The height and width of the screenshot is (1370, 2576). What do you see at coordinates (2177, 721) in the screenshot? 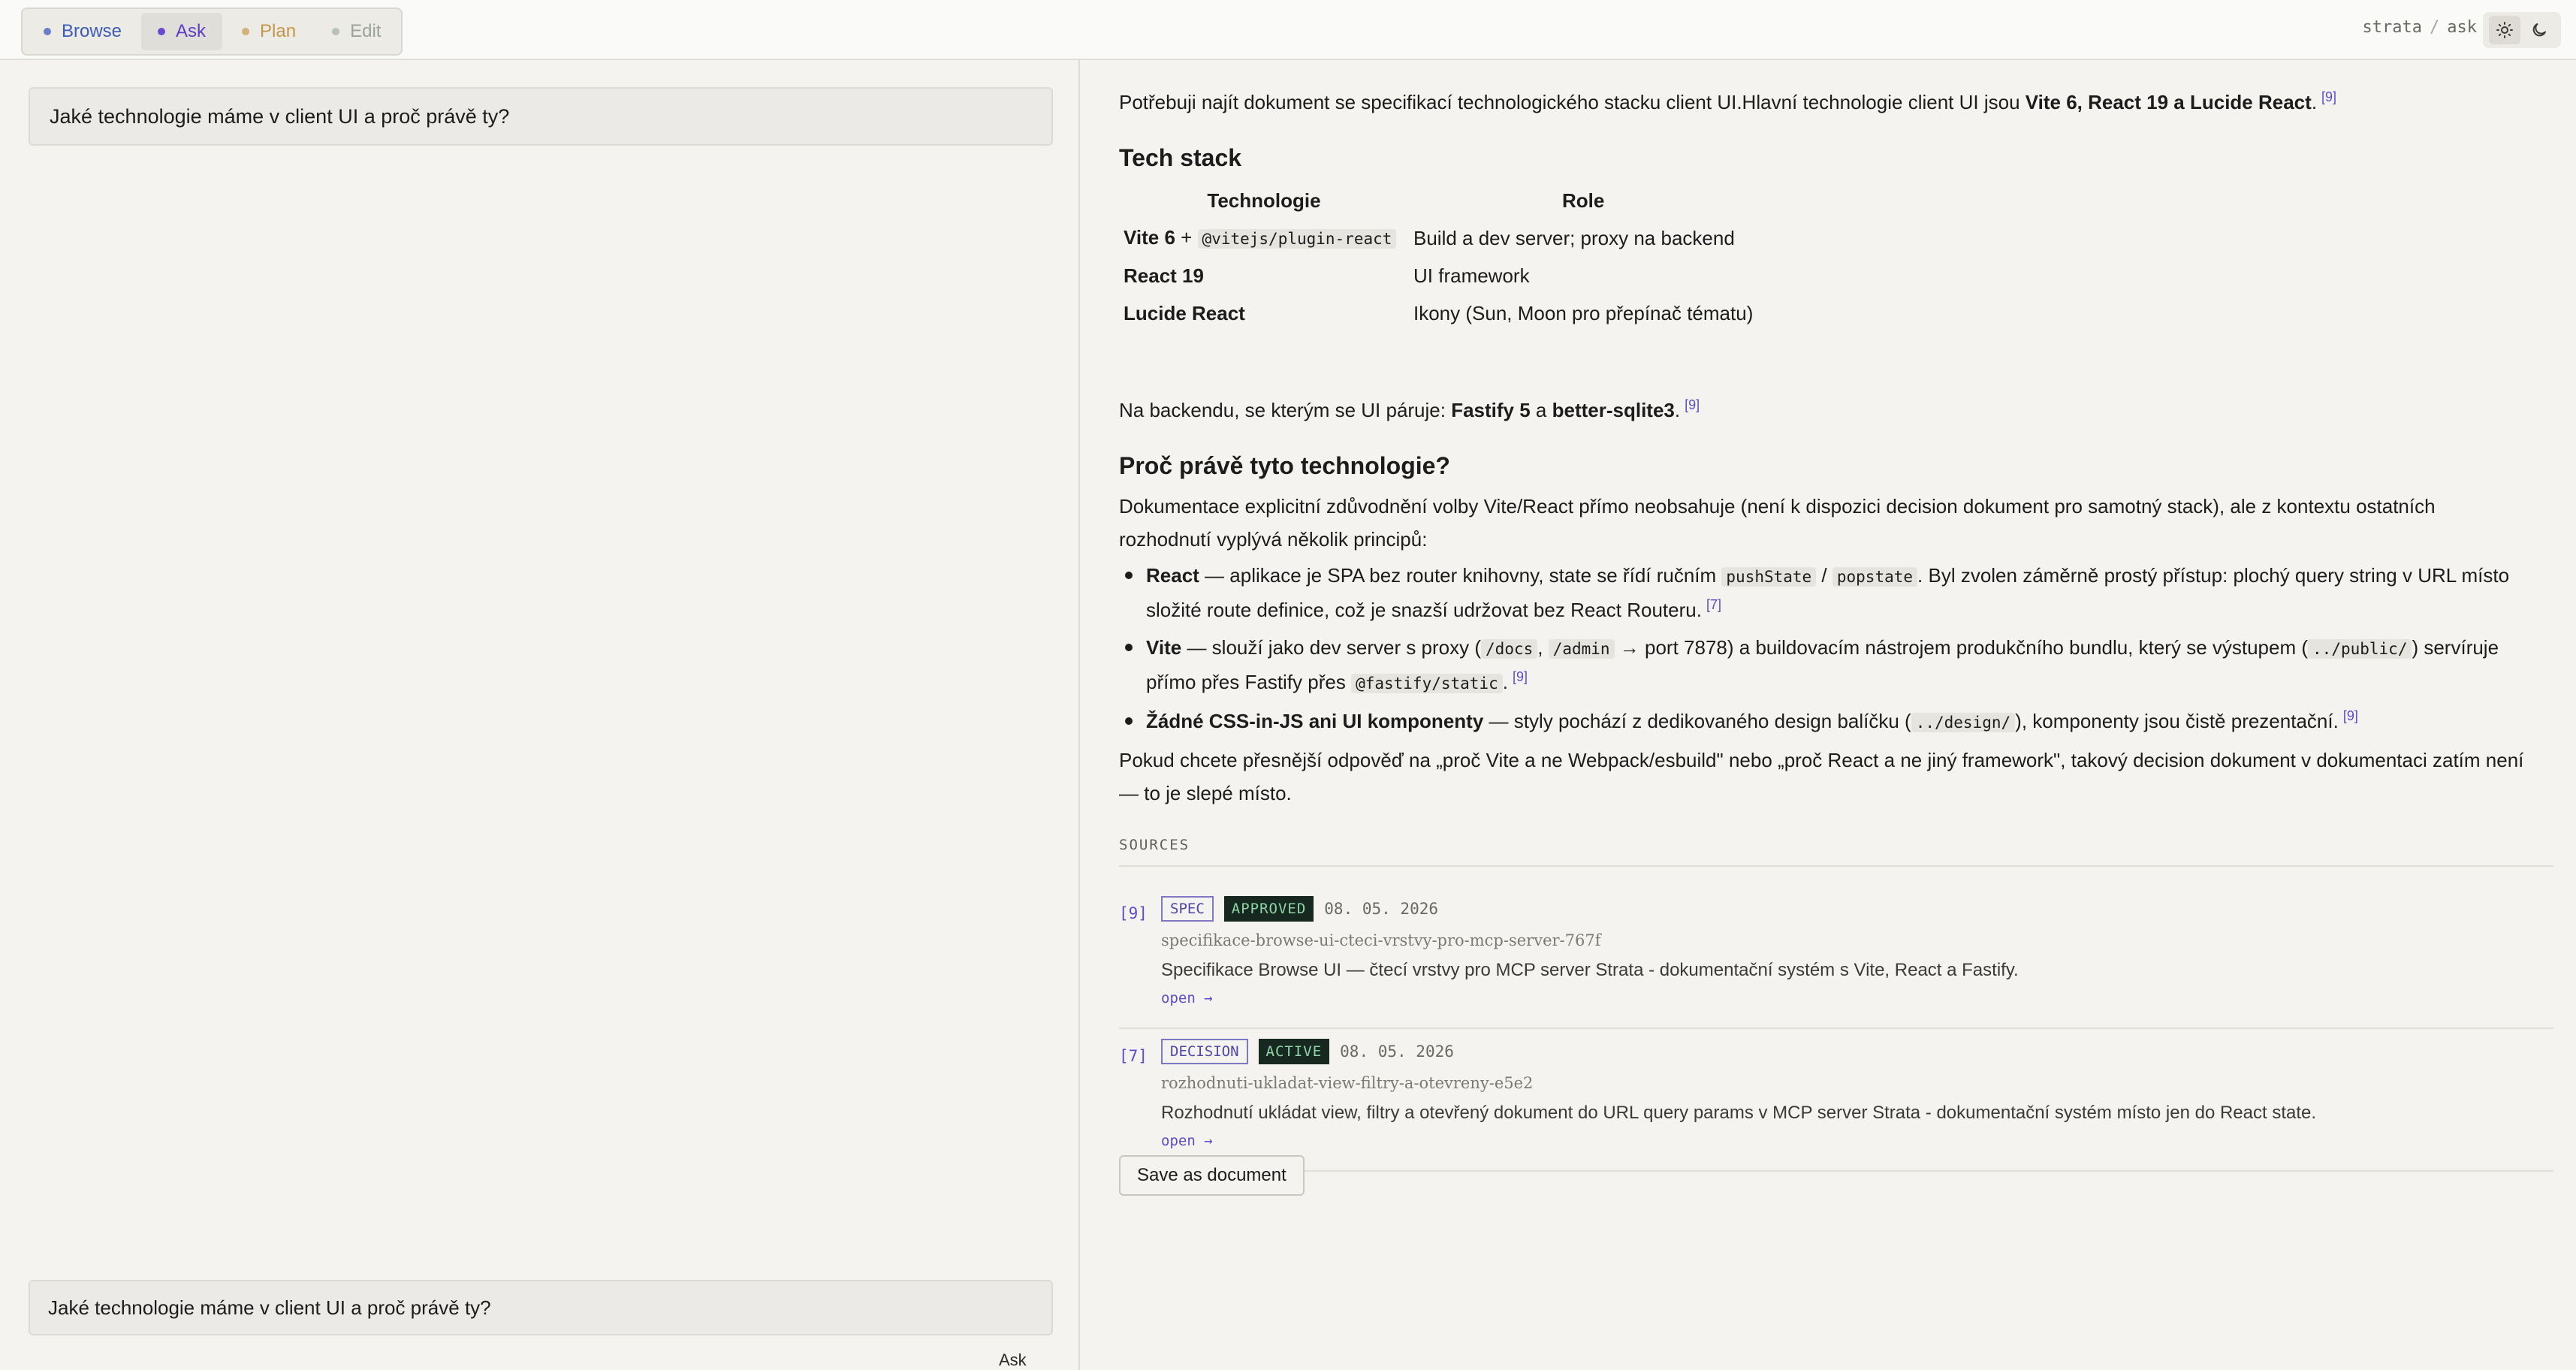
I see `reason-text: ), komponenty jsou čistě prezentační.` at bounding box center [2177, 721].